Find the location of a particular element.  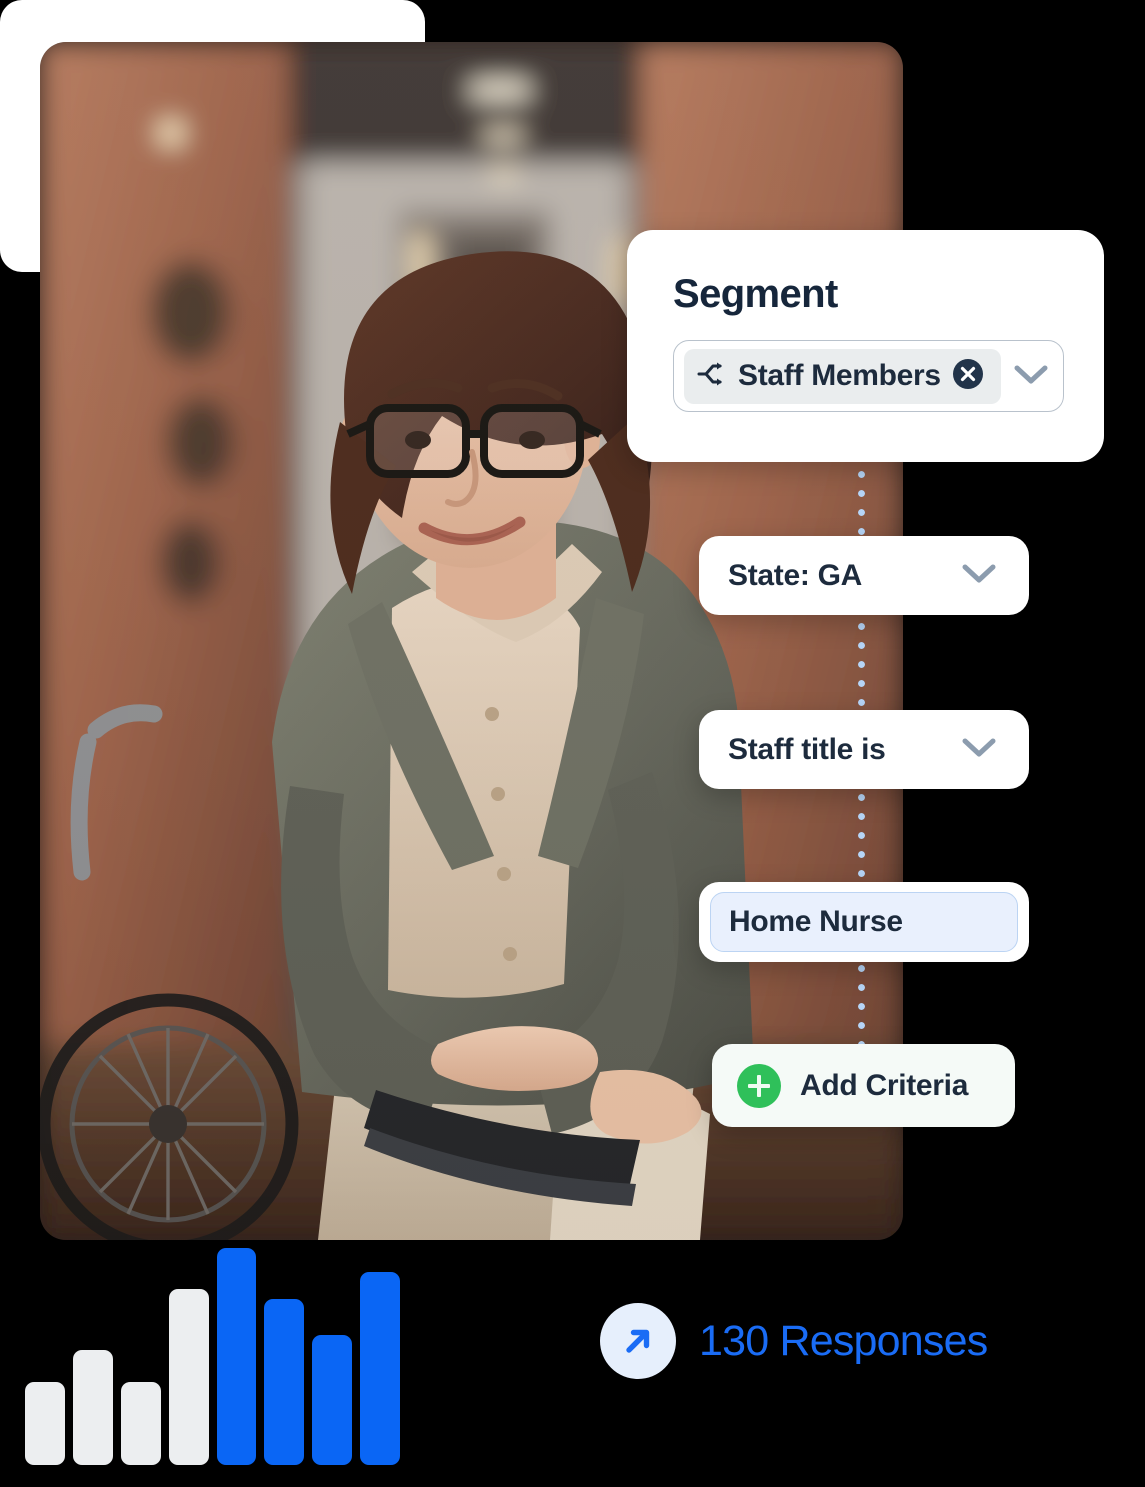

staff-title-value-card: Home Nurse is located at coordinates (864, 922).